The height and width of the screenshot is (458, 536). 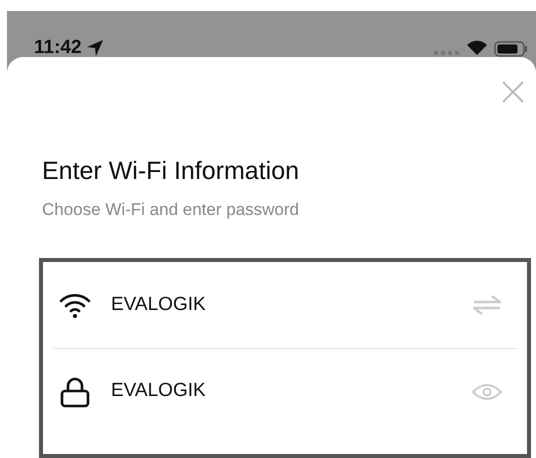 What do you see at coordinates (513, 92) in the screenshot?
I see `close-button` at bounding box center [513, 92].